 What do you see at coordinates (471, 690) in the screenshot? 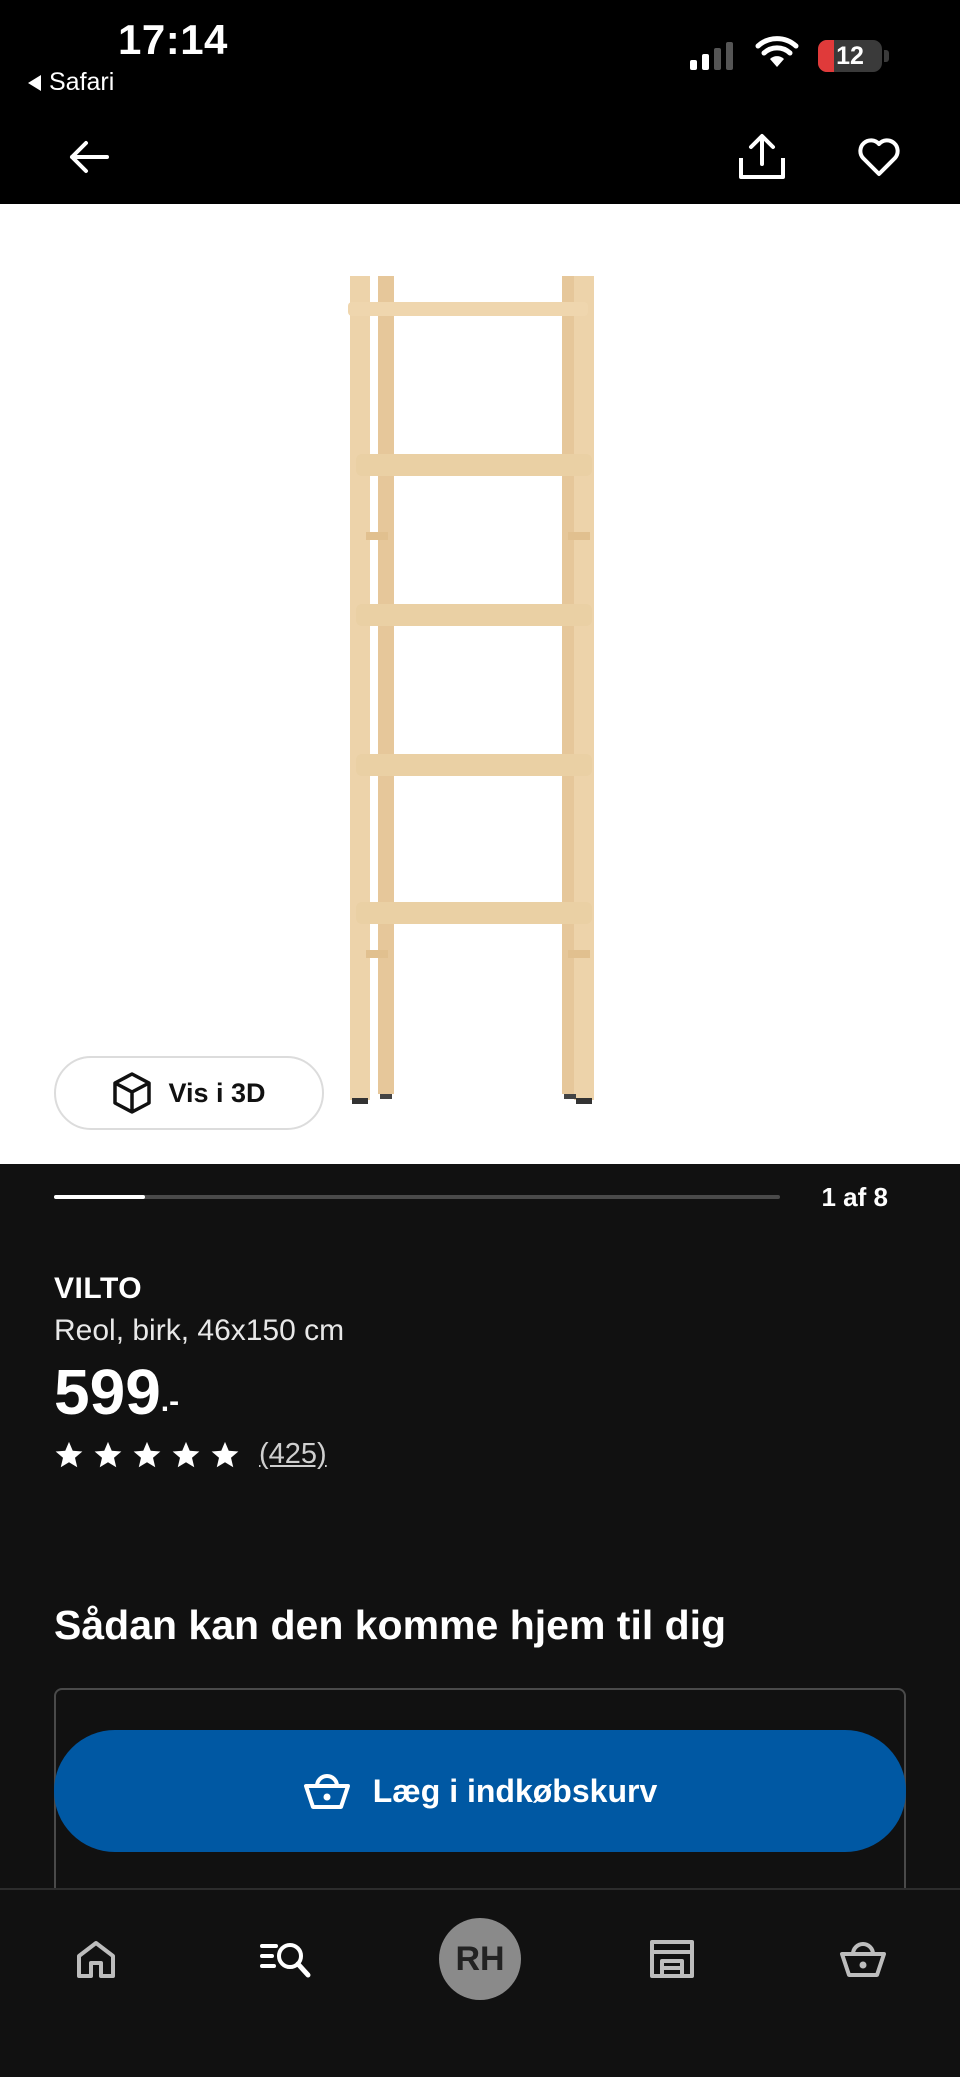
I see `product-image` at bounding box center [471, 690].